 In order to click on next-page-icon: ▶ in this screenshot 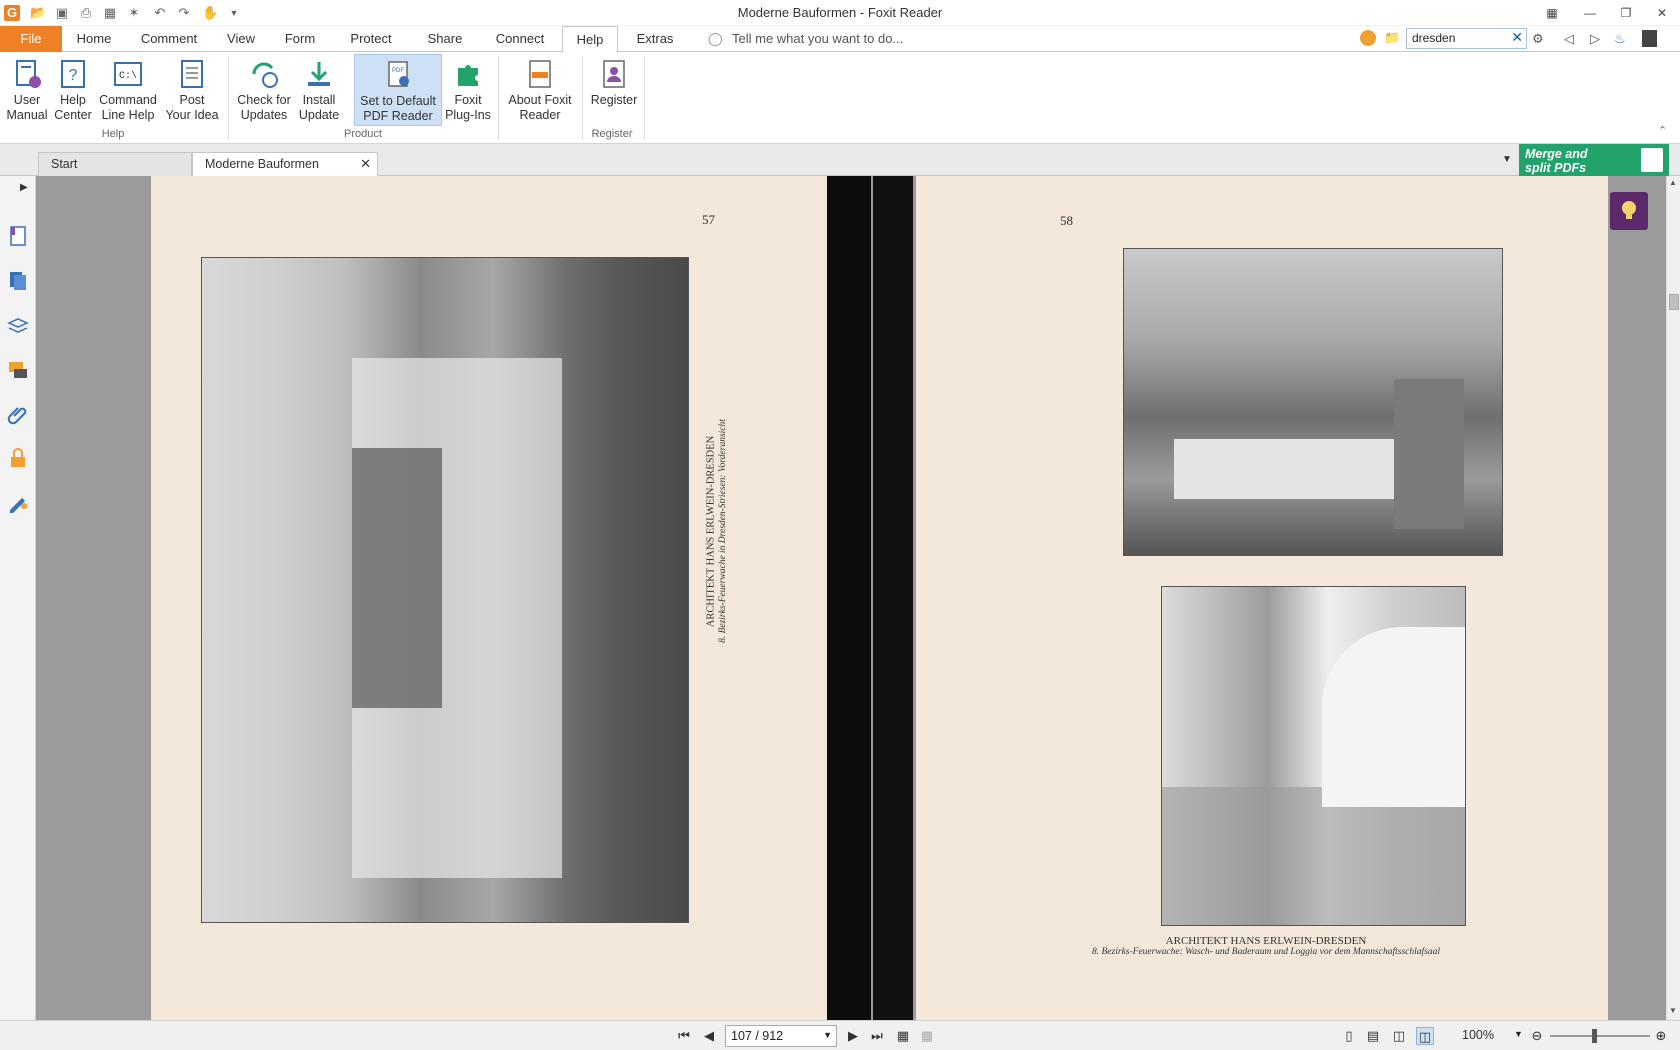, I will do `click(853, 1036)`.